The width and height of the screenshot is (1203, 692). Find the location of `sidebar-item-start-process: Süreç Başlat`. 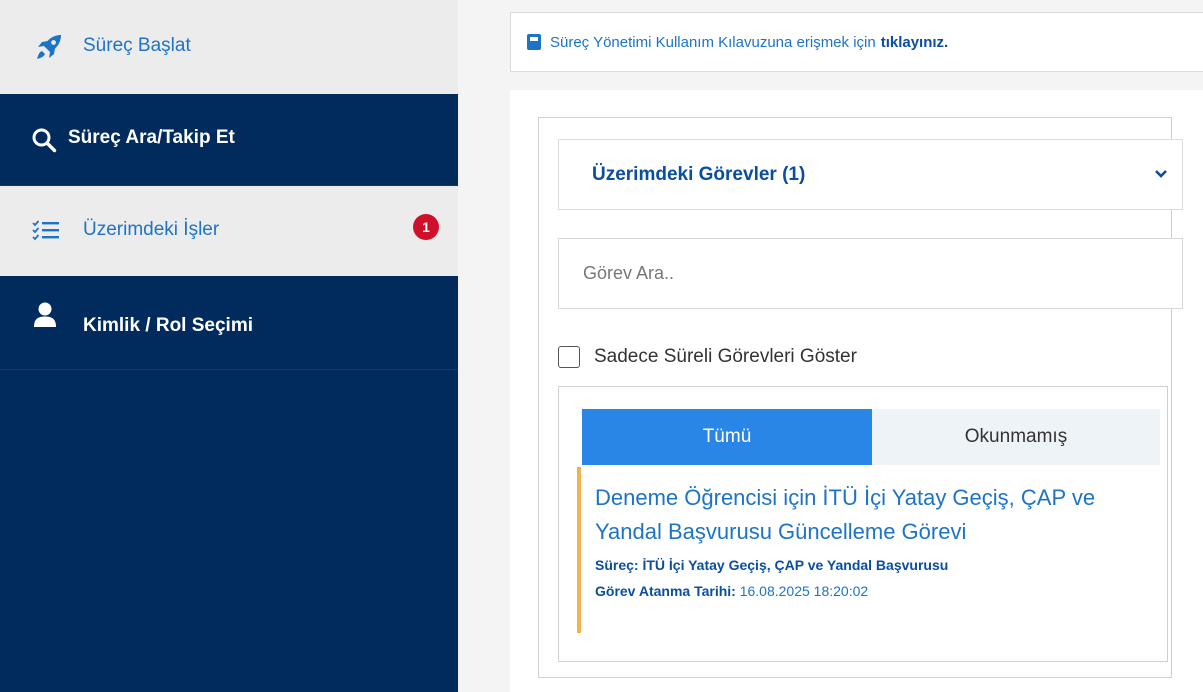

sidebar-item-start-process: Süreç Başlat is located at coordinates (229, 47).